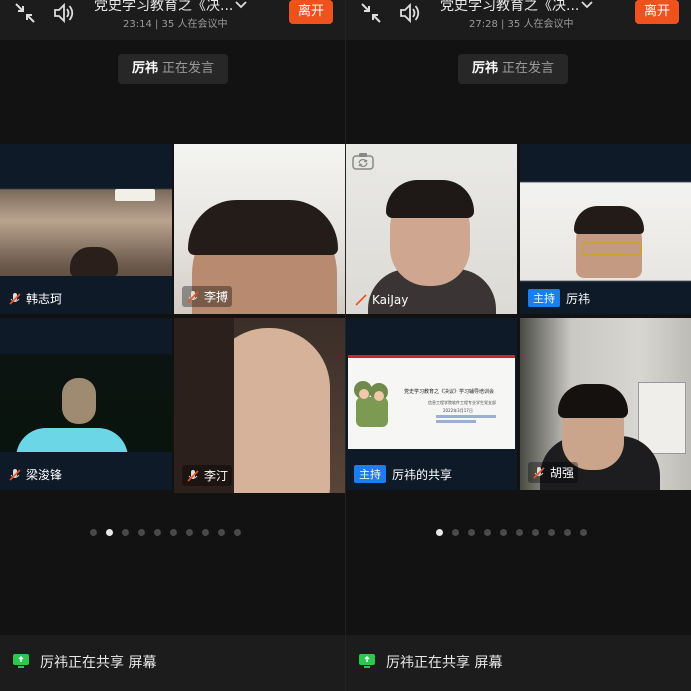 The width and height of the screenshot is (691, 691). What do you see at coordinates (94, 262) in the screenshot?
I see `participant-silhouette` at bounding box center [94, 262].